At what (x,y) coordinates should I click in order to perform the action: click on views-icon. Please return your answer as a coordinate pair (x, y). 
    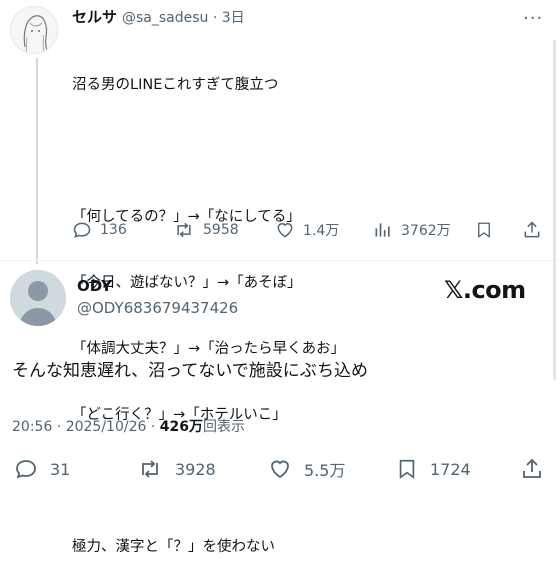
    Looking at the image, I should click on (382, 230).